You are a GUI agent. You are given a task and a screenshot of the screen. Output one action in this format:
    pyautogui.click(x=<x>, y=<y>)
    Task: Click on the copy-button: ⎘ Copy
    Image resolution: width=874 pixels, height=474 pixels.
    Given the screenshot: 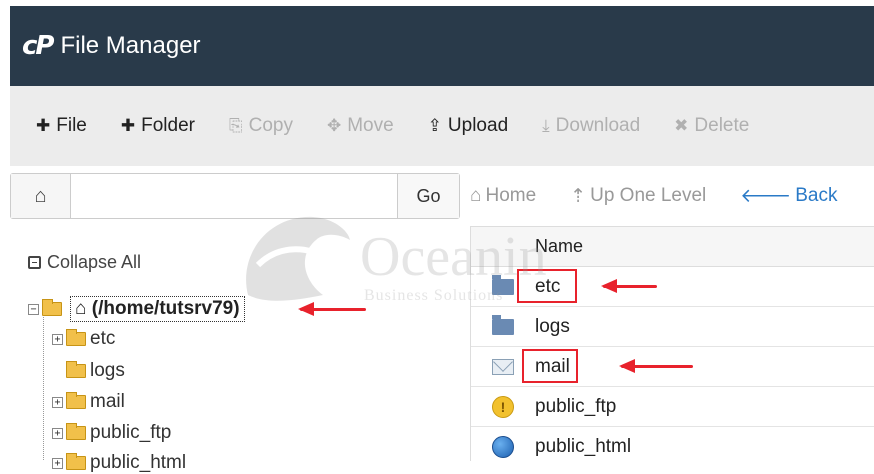 What is the action you would take?
    pyautogui.click(x=261, y=126)
    